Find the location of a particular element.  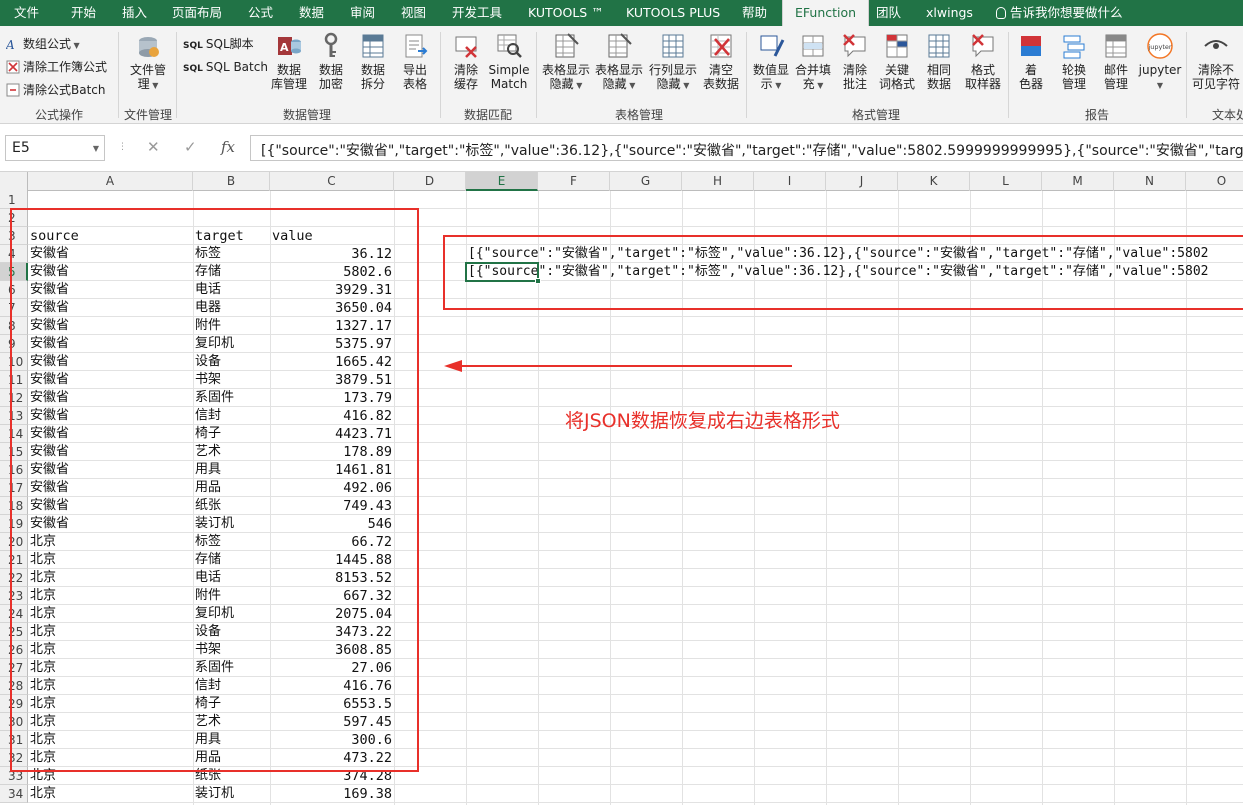

sql-batch-icon: SQL is located at coordinates (193, 69).